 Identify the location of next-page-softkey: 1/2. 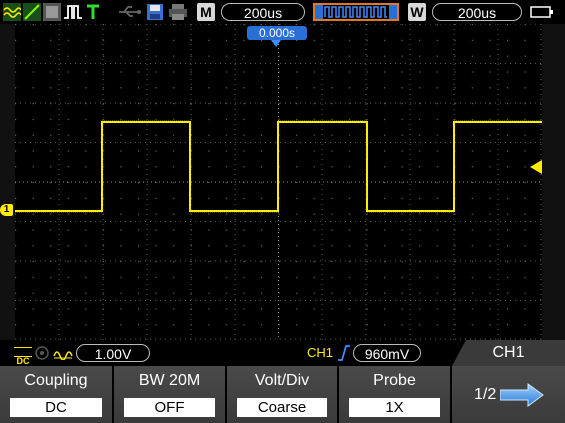
(508, 394).